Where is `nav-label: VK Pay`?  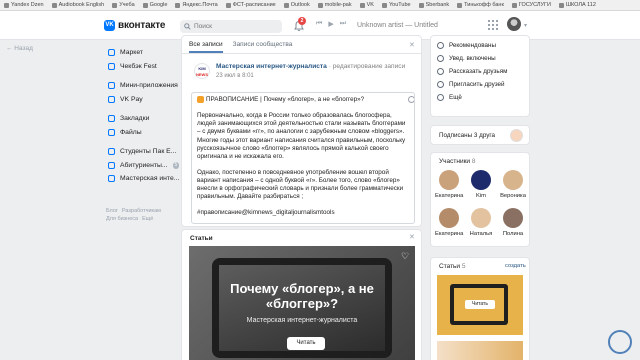
nav-label: VK Pay is located at coordinates (131, 99).